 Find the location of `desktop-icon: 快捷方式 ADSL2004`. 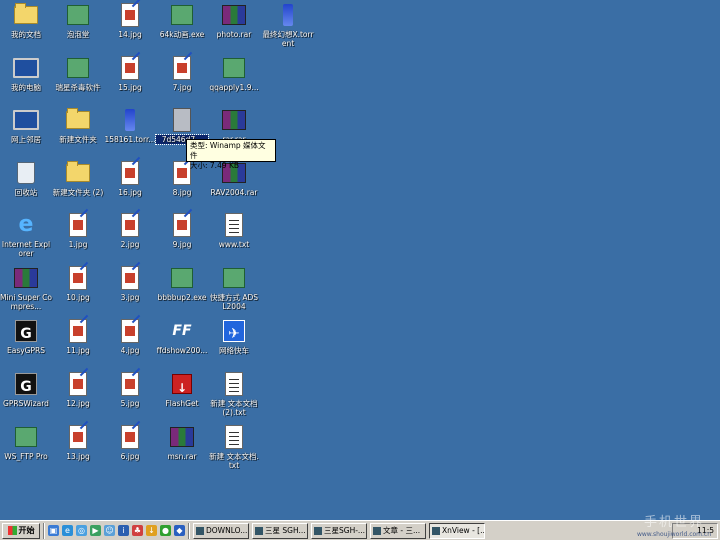

desktop-icon: 快捷方式 ADSL2004 is located at coordinates (234, 288).